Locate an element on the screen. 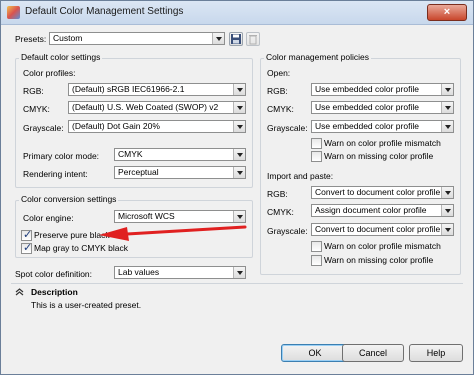  open-cmyk-label: CMYK: is located at coordinates (280, 109).